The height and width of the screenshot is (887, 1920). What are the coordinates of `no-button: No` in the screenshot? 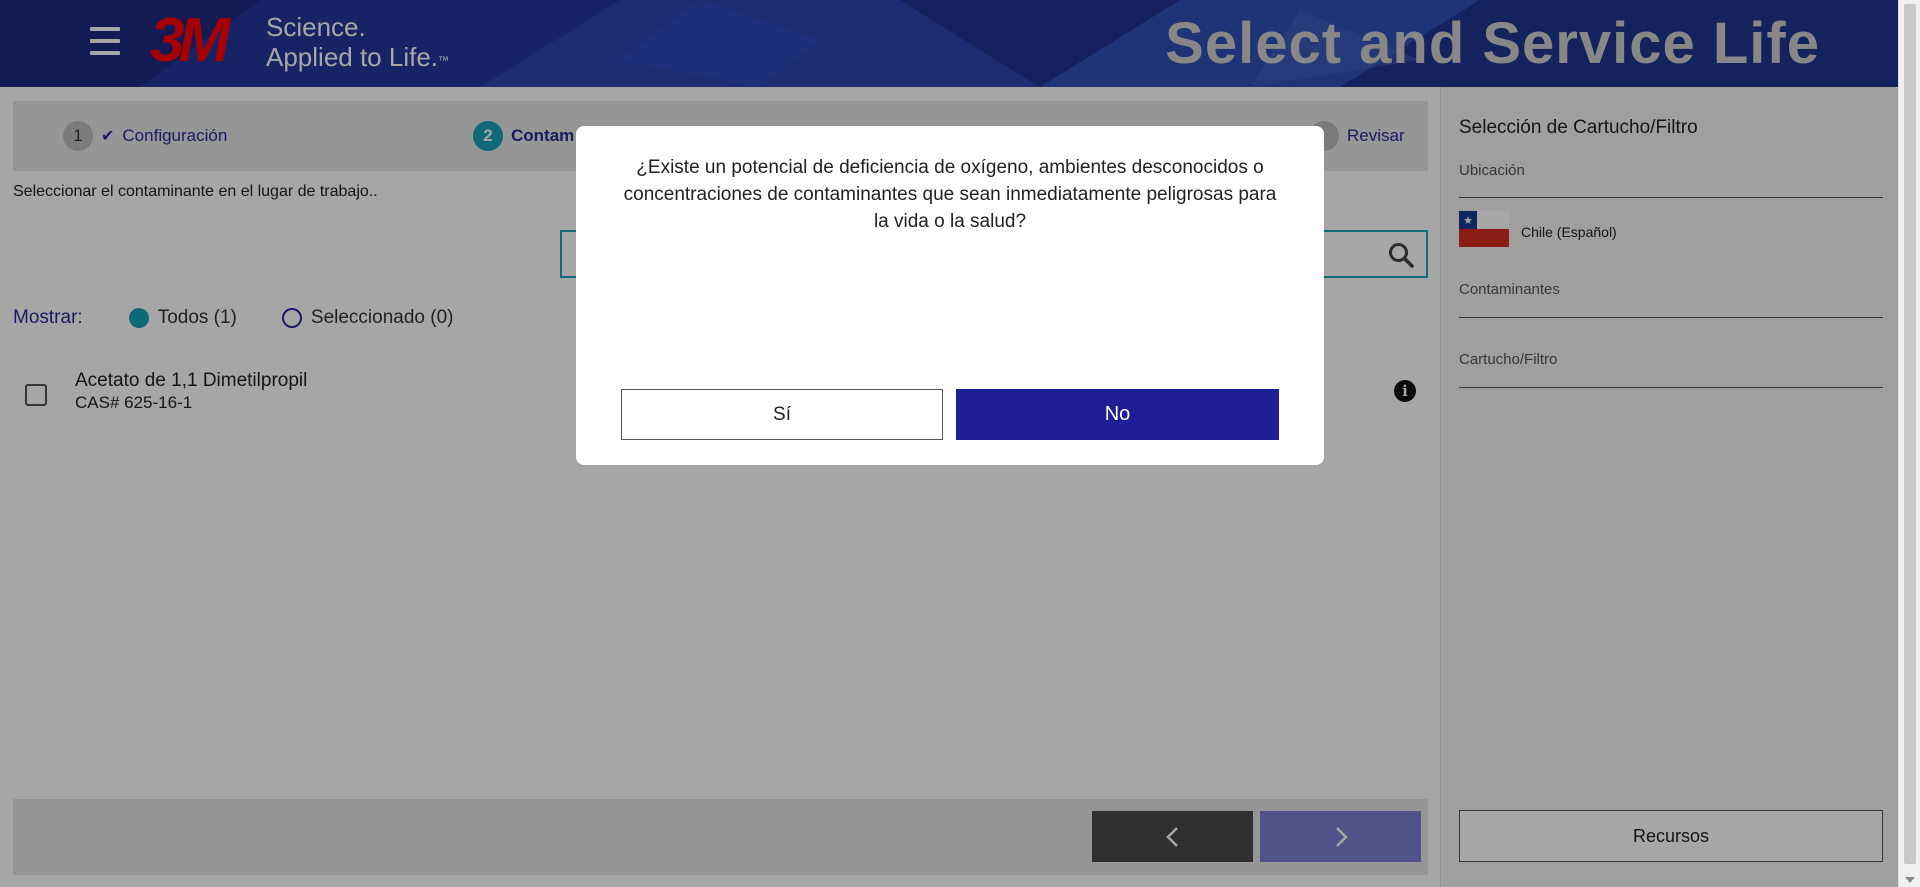 It's located at (1117, 414).